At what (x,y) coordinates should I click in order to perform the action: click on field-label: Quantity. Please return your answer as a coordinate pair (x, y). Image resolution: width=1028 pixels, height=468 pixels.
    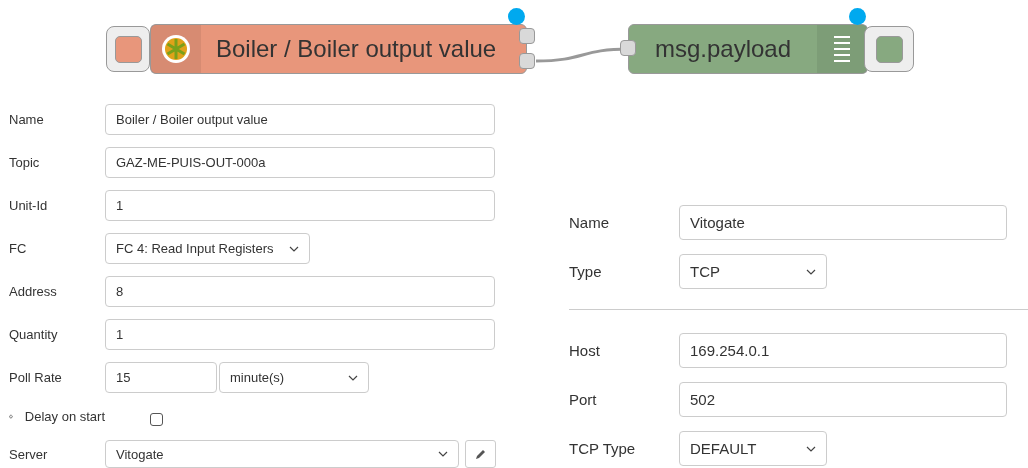
    Looking at the image, I should click on (33, 334).